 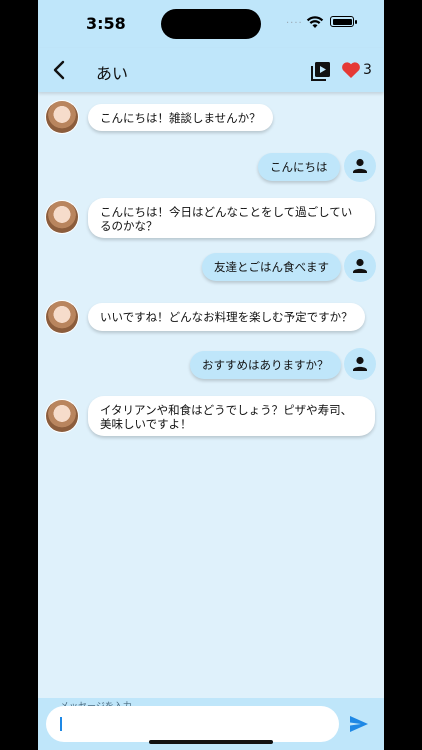 I want to click on message-row-ai: こんにちは！雑談しませんか？, so click(x=211, y=117).